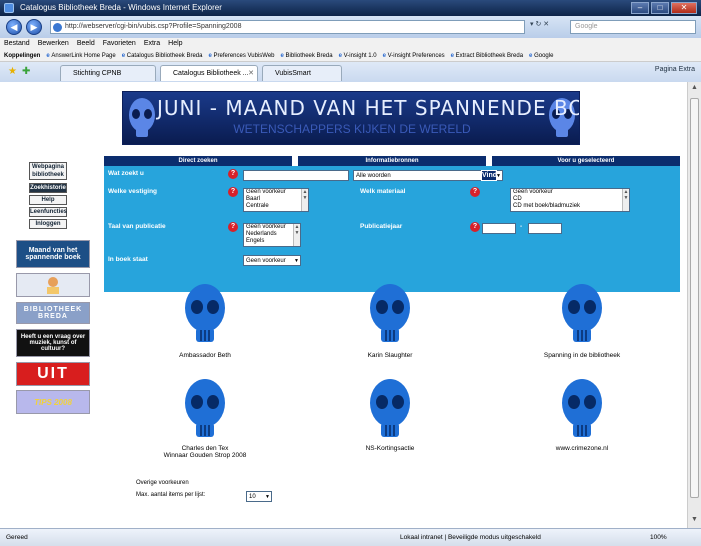 This screenshot has width=701, height=546. What do you see at coordinates (640, 8) in the screenshot?
I see `minimize-button: –` at bounding box center [640, 8].